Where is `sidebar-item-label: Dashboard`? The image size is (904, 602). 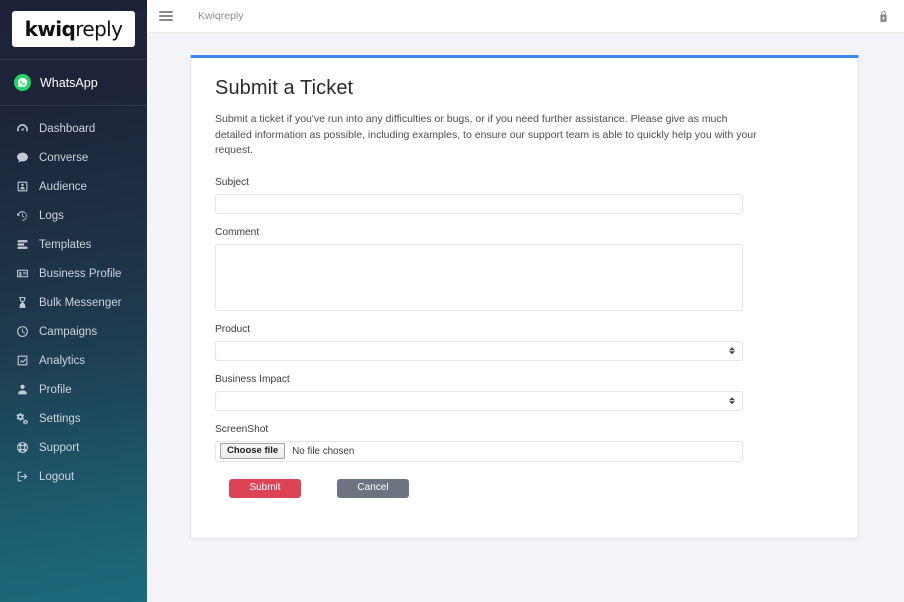
sidebar-item-label: Dashboard is located at coordinates (67, 128).